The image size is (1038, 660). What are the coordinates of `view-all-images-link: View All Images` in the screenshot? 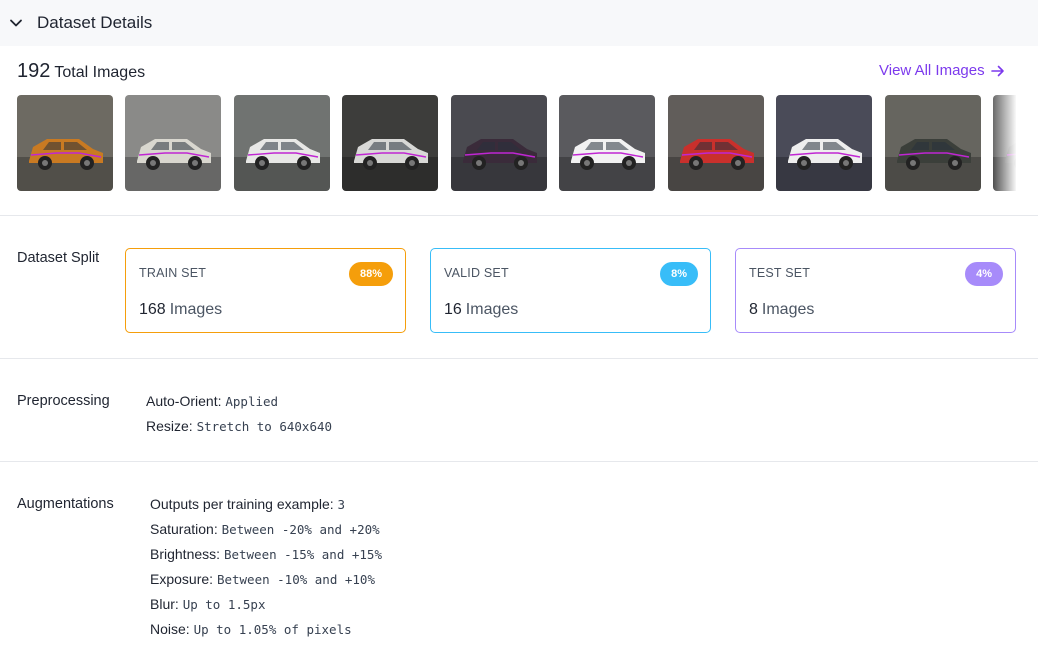 It's located at (942, 70).